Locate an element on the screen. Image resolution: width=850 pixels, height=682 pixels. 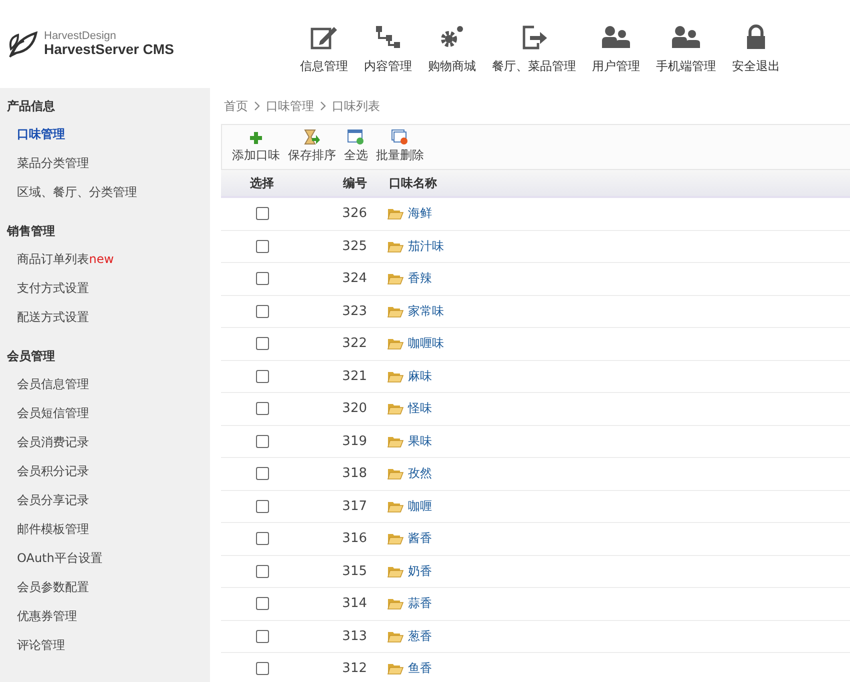
gears-icon is located at coordinates (452, 37).